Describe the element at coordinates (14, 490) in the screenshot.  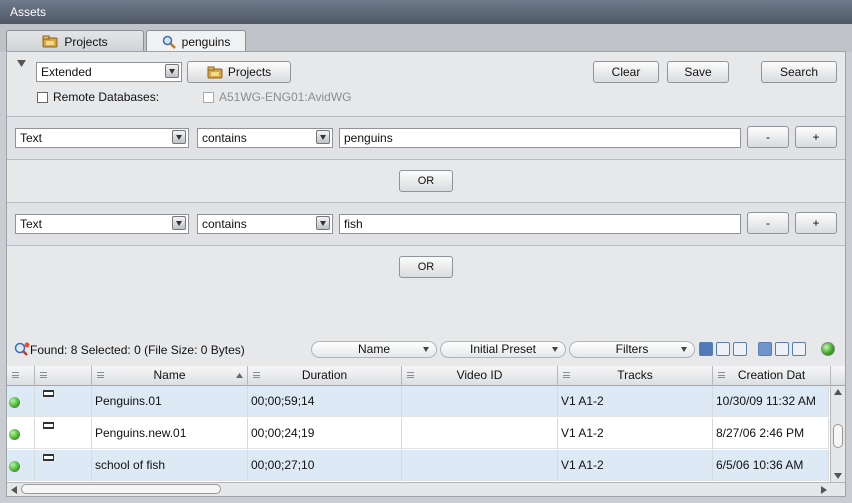
I see `scroll-left-icon` at that location.